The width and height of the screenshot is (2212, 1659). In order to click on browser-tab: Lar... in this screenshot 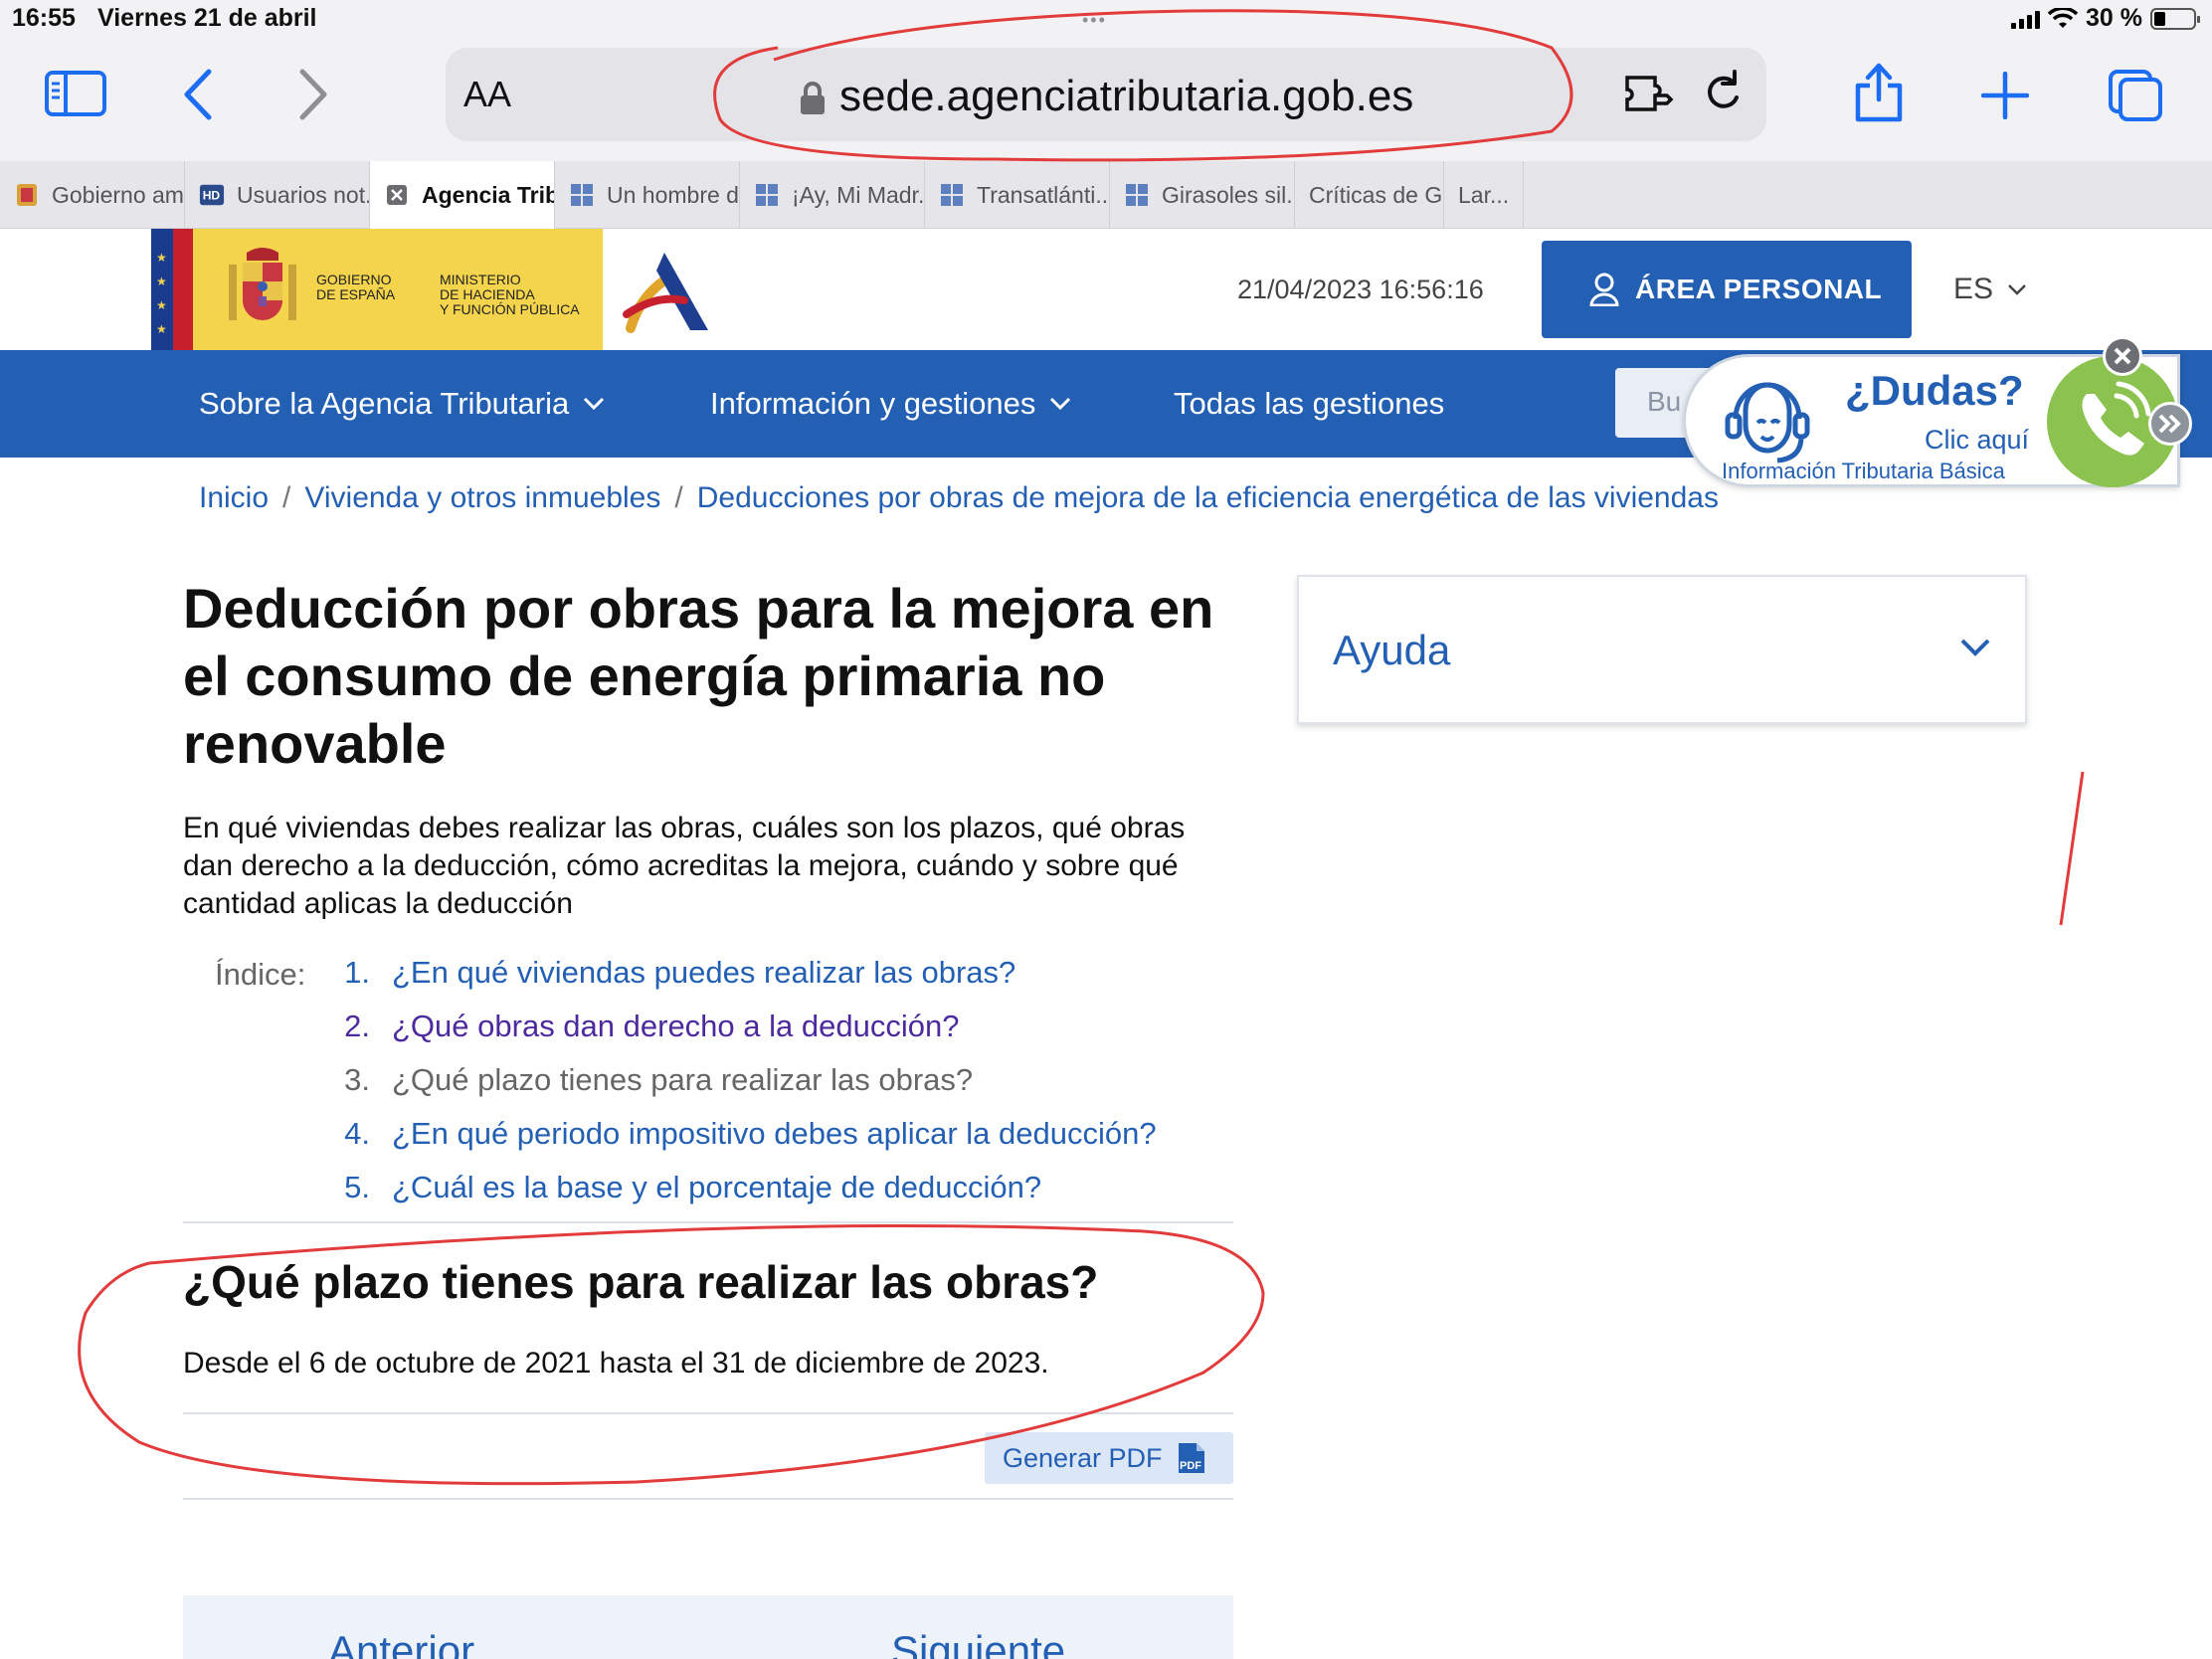, I will do `click(1484, 195)`.